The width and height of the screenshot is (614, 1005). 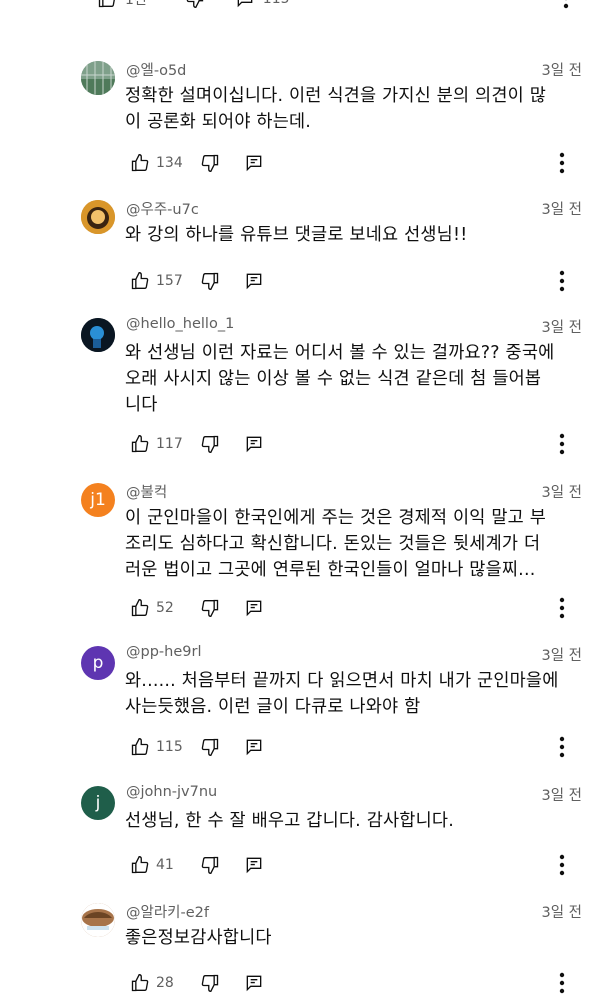 What do you see at coordinates (163, 652) in the screenshot?
I see `comment-author: @pp-he9rl` at bounding box center [163, 652].